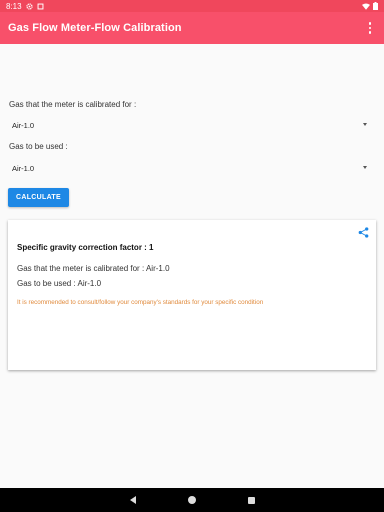 Image resolution: width=384 pixels, height=512 pixels. What do you see at coordinates (73, 104) in the screenshot?
I see `calibrated-for-label: Gas that the meter is calibrated for :` at bounding box center [73, 104].